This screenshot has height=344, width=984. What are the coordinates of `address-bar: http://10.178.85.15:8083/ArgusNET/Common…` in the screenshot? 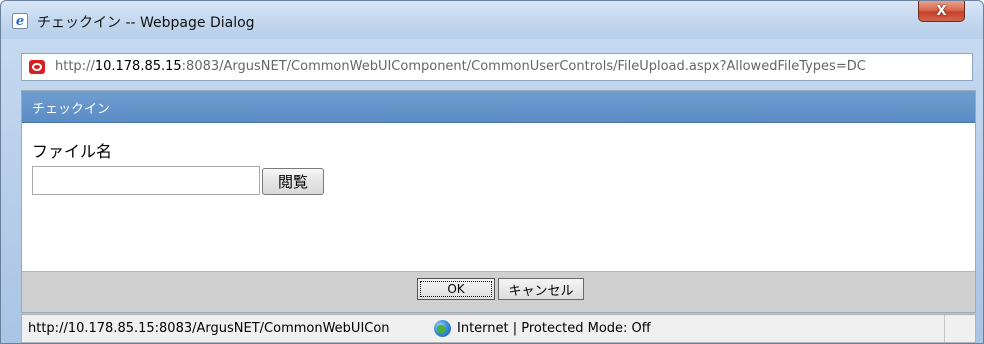 It's located at (497, 67).